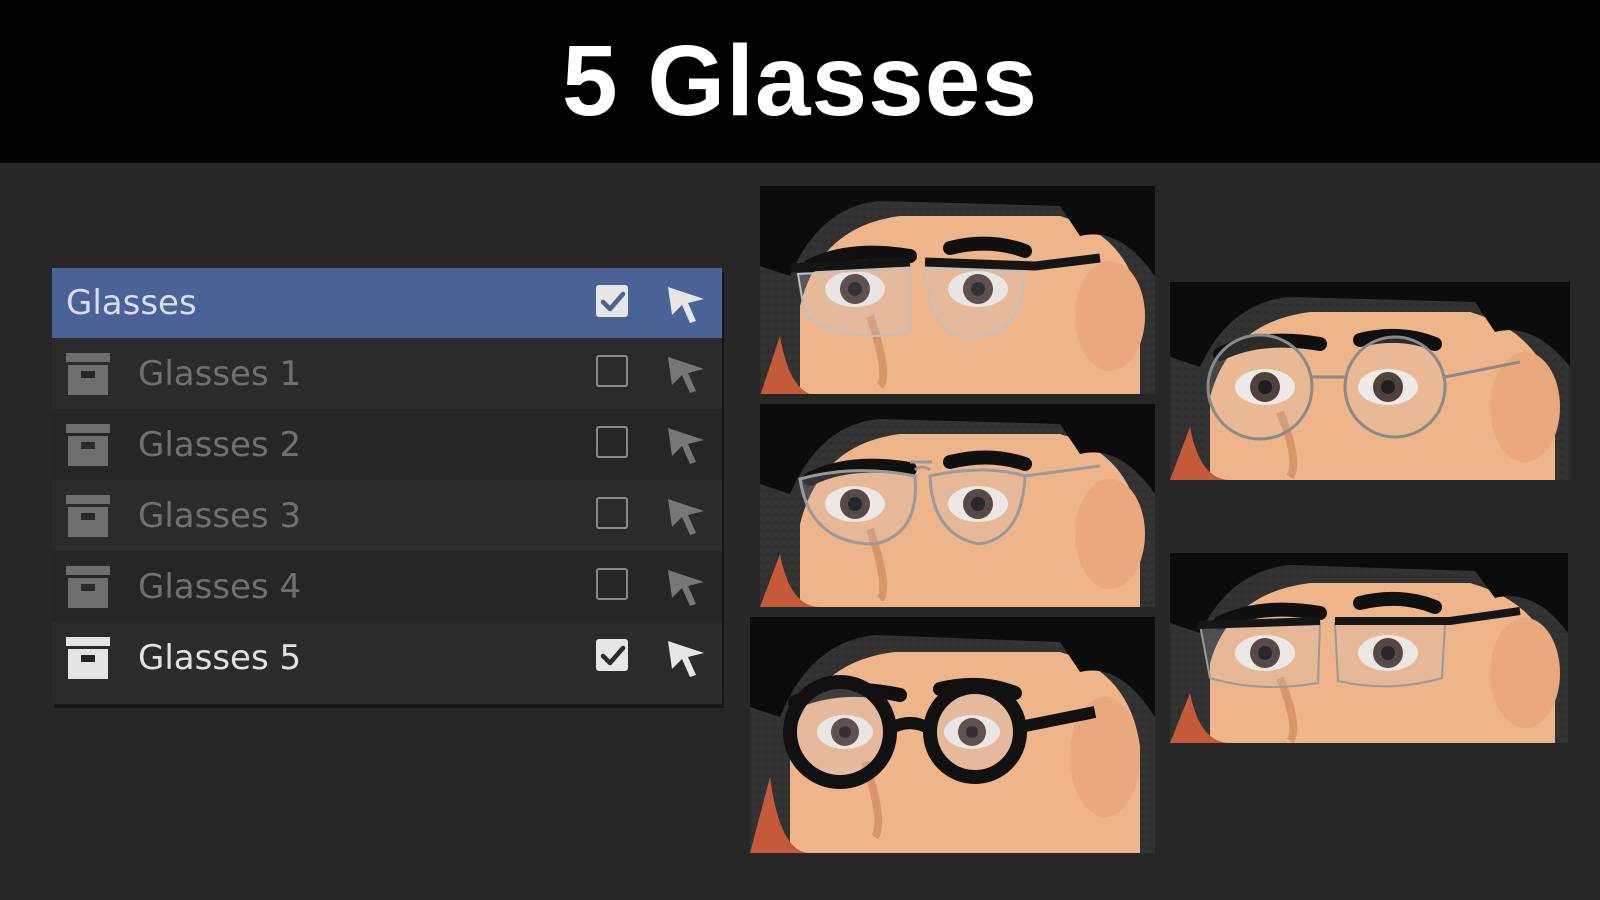 This screenshot has width=1600, height=900. What do you see at coordinates (1370, 381) in the screenshot?
I see `preview-thin-round-glasses` at bounding box center [1370, 381].